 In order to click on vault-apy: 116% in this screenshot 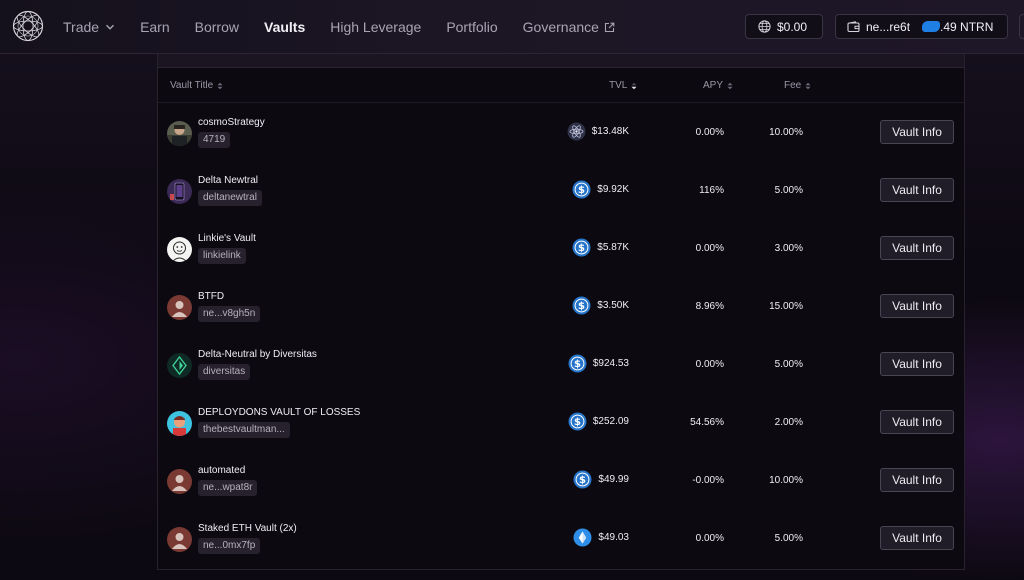, I will do `click(711, 190)`.